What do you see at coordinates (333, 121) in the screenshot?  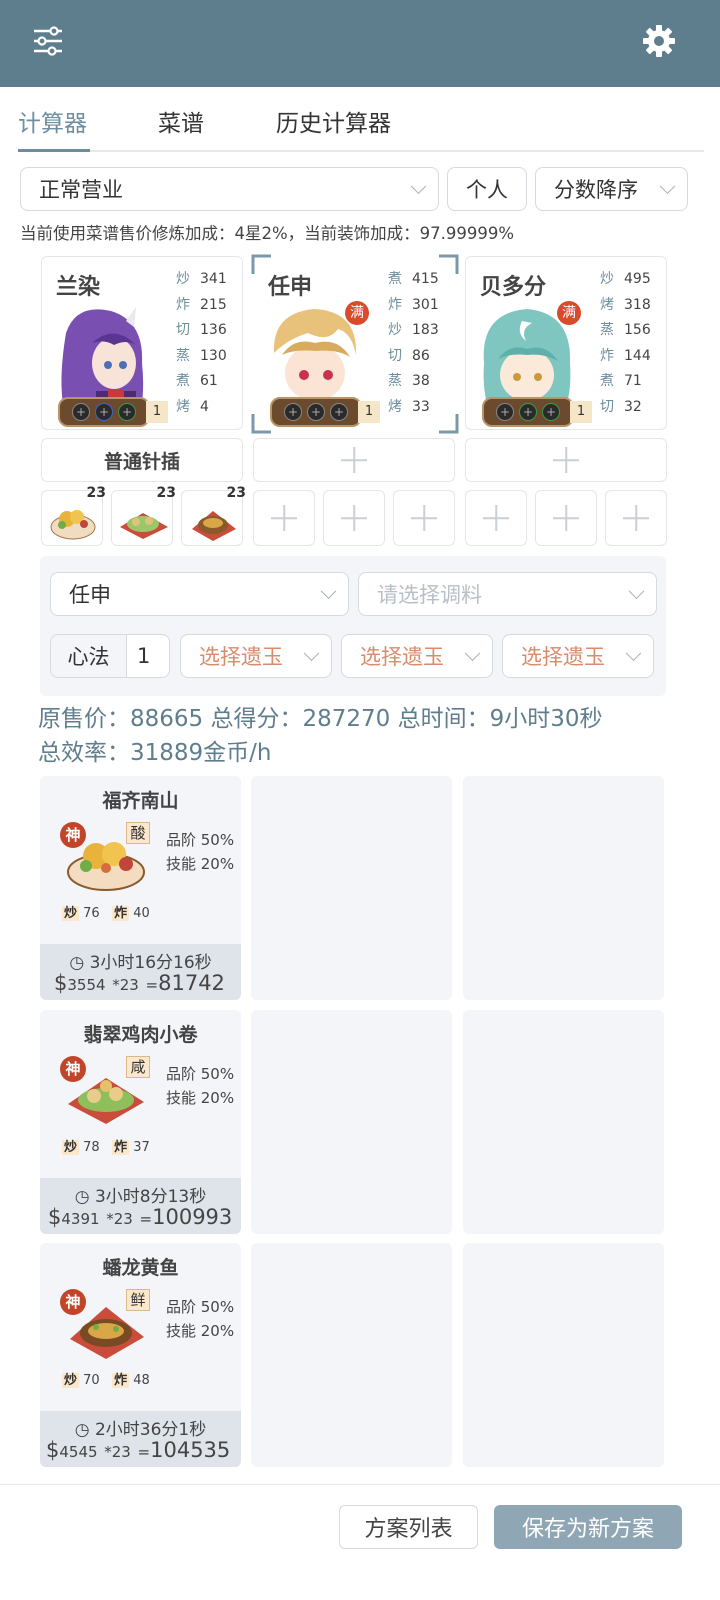 I see `tab-history: 历史计算器` at bounding box center [333, 121].